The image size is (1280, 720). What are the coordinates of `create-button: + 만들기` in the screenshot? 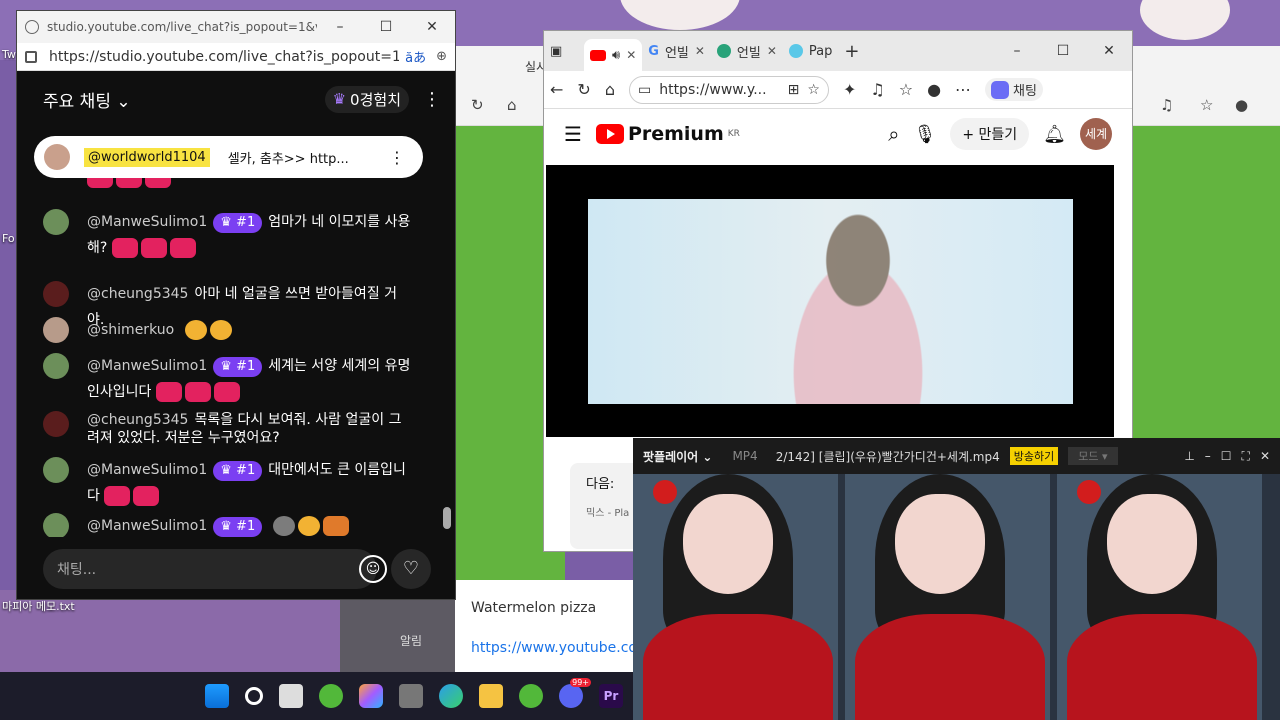 It's located at (990, 134).